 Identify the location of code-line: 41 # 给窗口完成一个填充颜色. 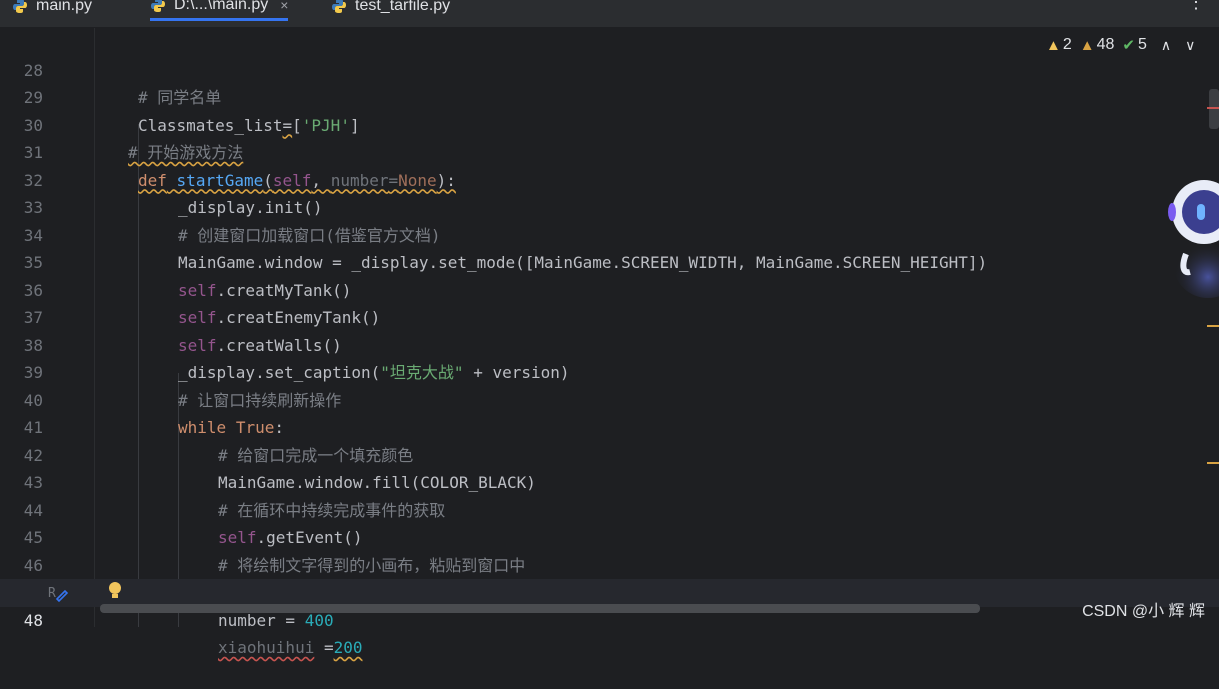
(609, 426).